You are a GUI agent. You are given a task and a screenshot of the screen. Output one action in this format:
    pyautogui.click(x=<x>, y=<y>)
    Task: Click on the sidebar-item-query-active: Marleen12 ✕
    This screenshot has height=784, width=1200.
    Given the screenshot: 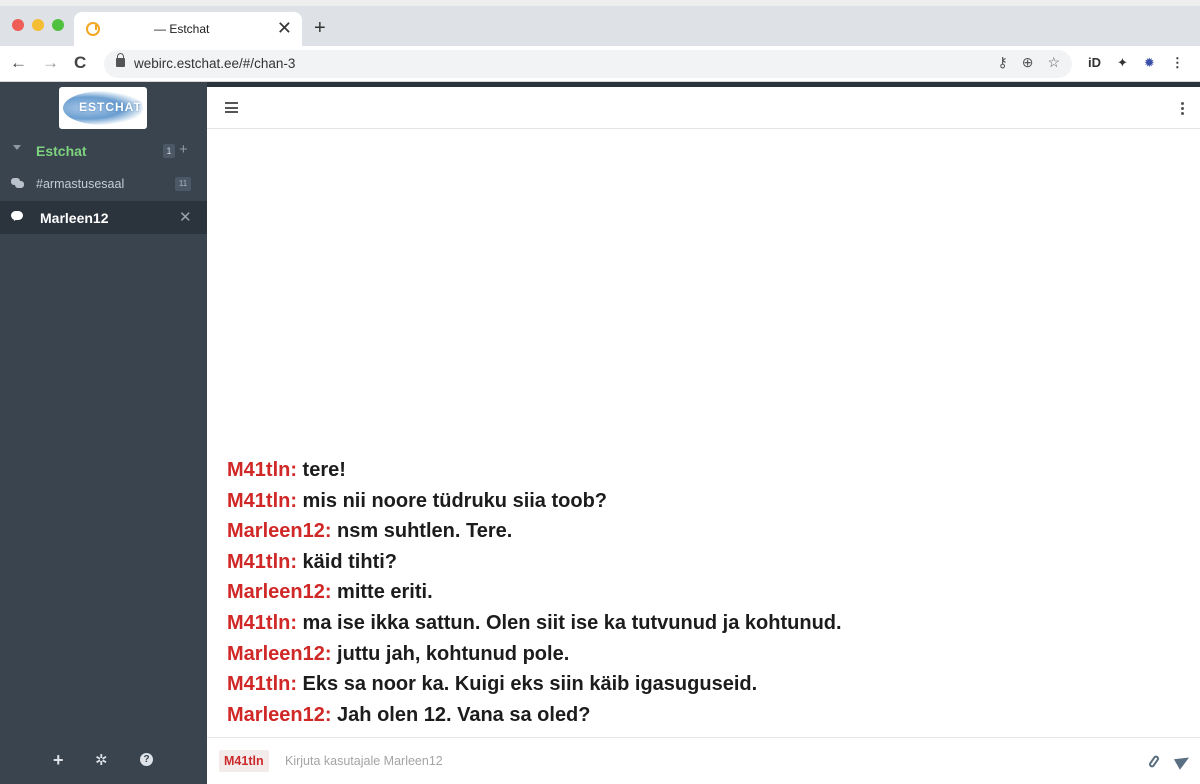 What is the action you would take?
    pyautogui.click(x=103, y=217)
    